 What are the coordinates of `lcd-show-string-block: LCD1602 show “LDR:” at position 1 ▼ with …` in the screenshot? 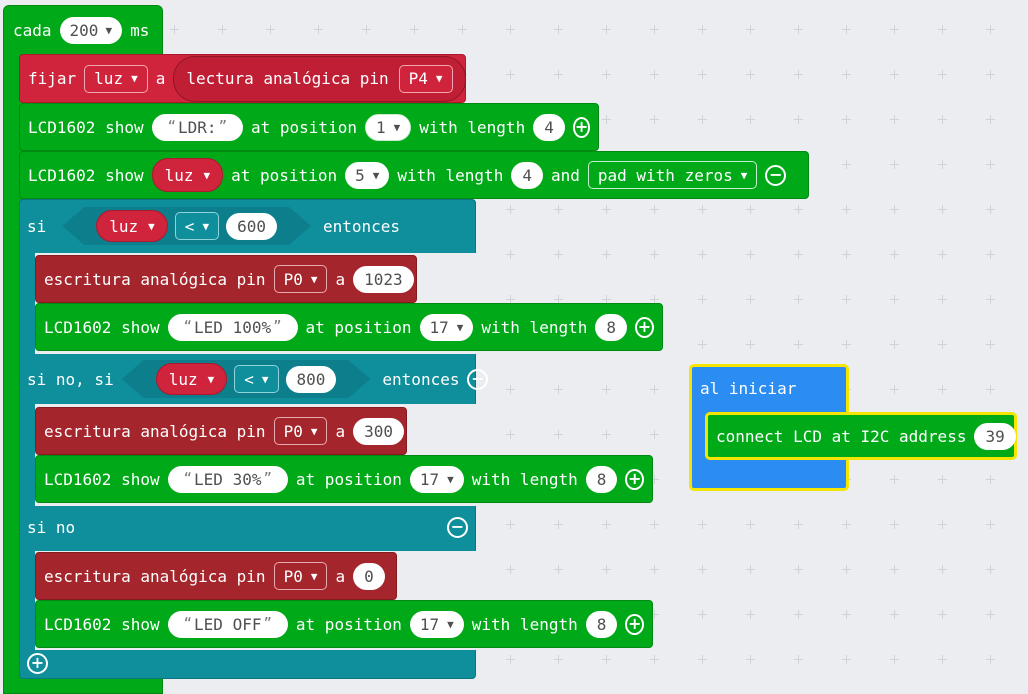 It's located at (309, 127).